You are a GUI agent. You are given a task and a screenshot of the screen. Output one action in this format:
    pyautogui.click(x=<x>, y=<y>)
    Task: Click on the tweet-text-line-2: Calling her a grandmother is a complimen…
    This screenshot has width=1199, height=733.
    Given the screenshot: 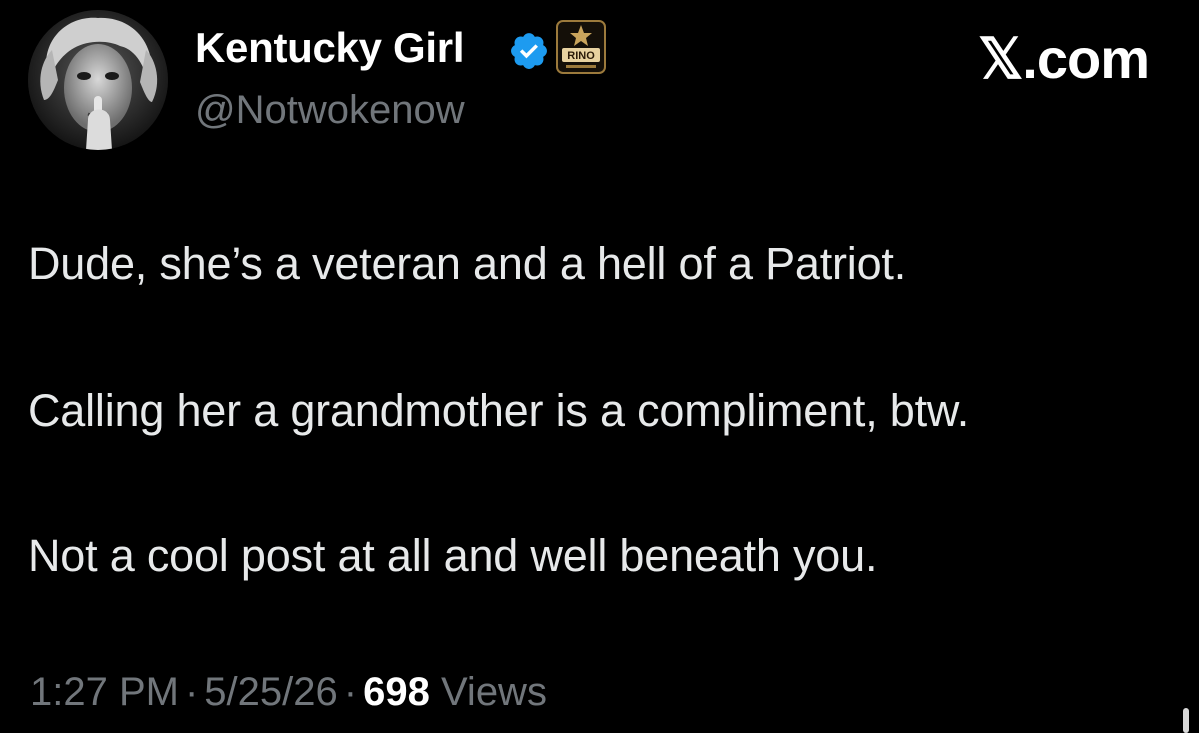 What is the action you would take?
    pyautogui.click(x=499, y=410)
    